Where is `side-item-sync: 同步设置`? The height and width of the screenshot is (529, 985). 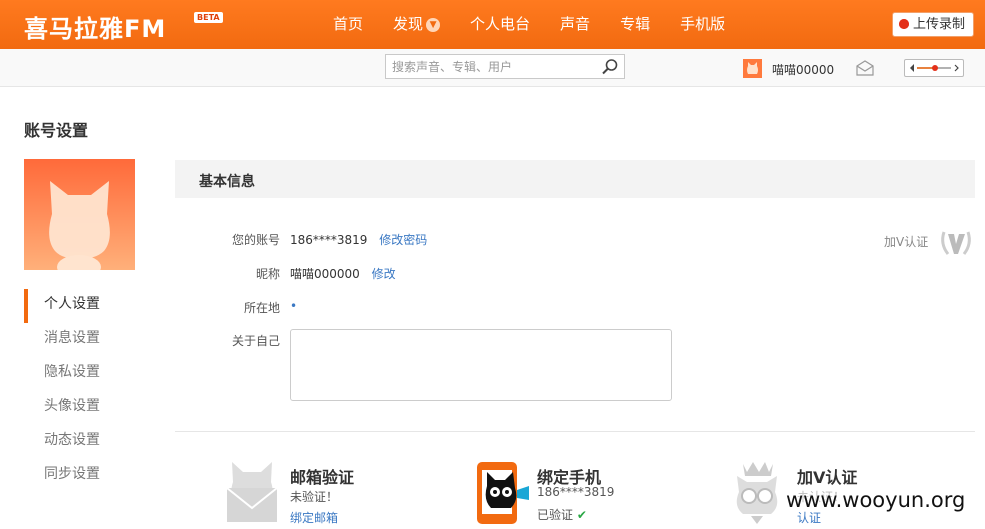 side-item-sync: 同步设置 is located at coordinates (84, 476).